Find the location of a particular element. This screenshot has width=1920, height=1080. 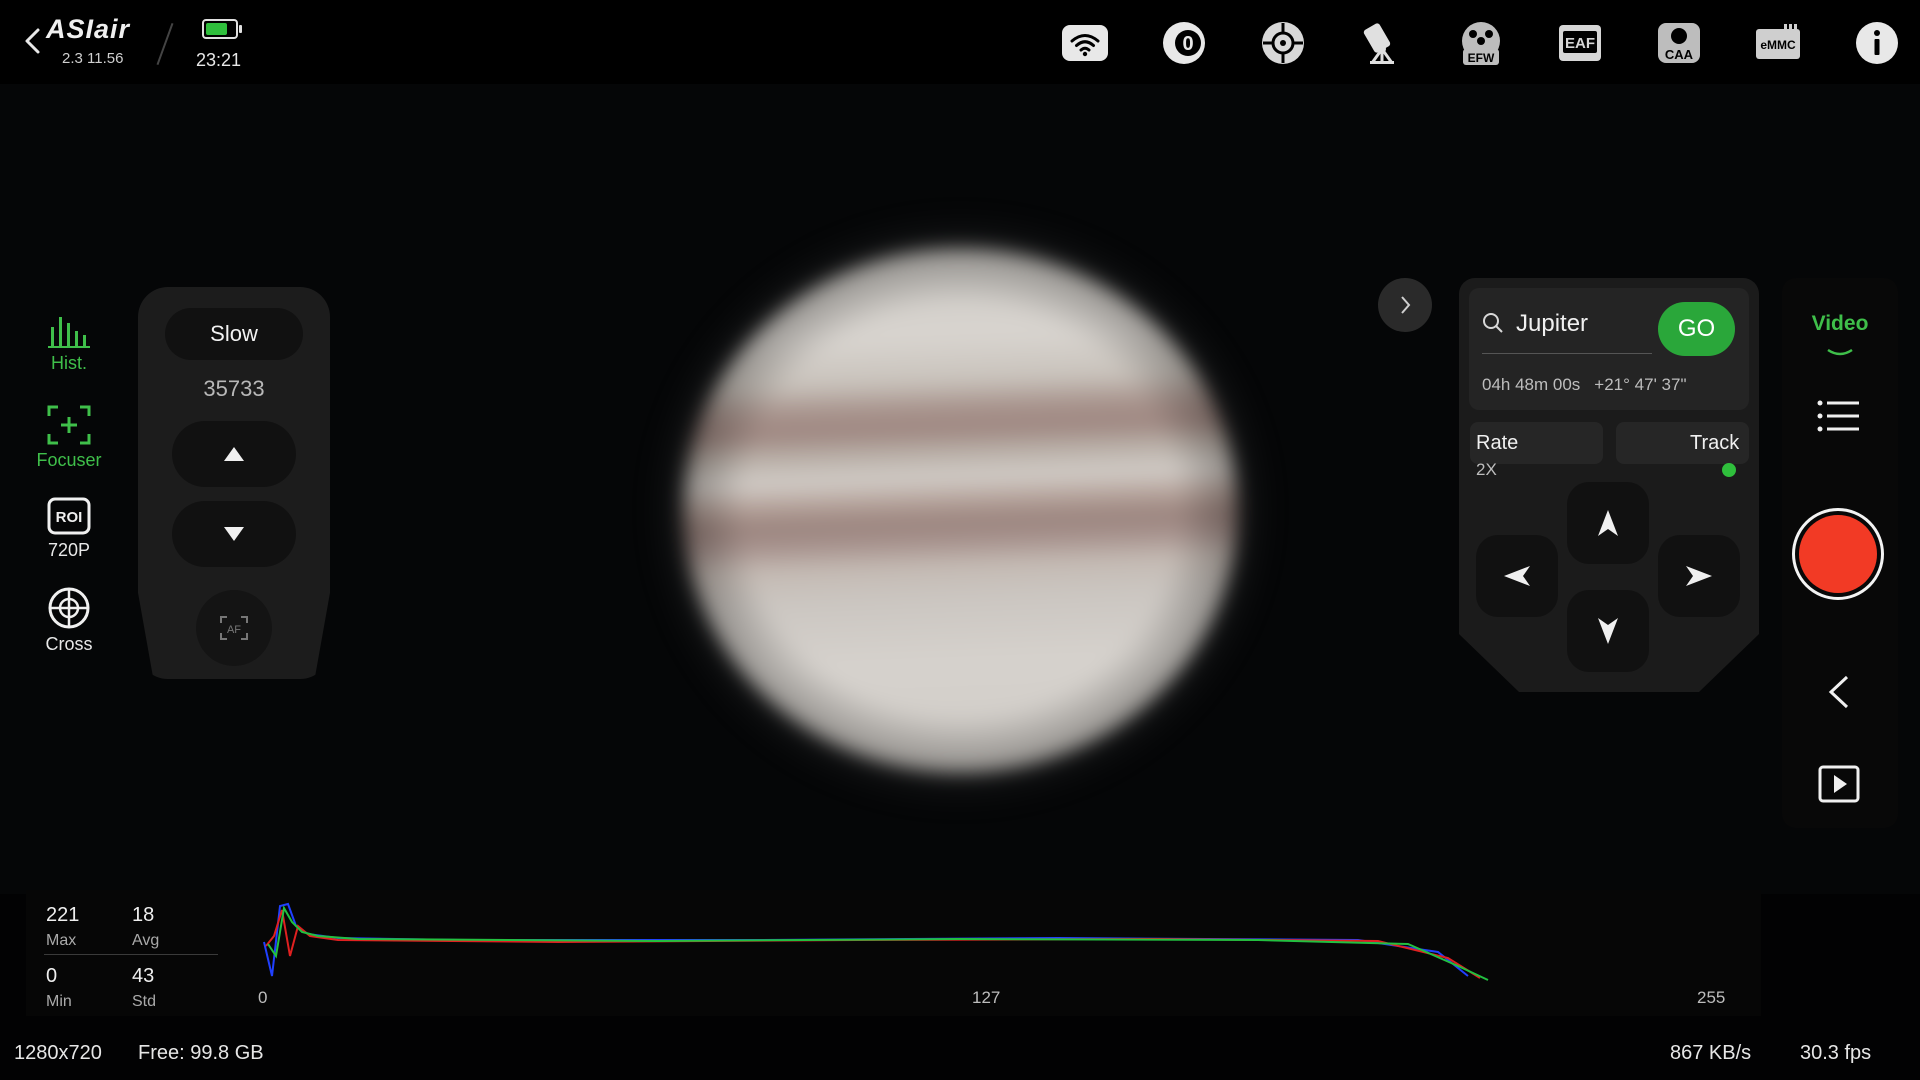

focuser-icon is located at coordinates (69, 425).